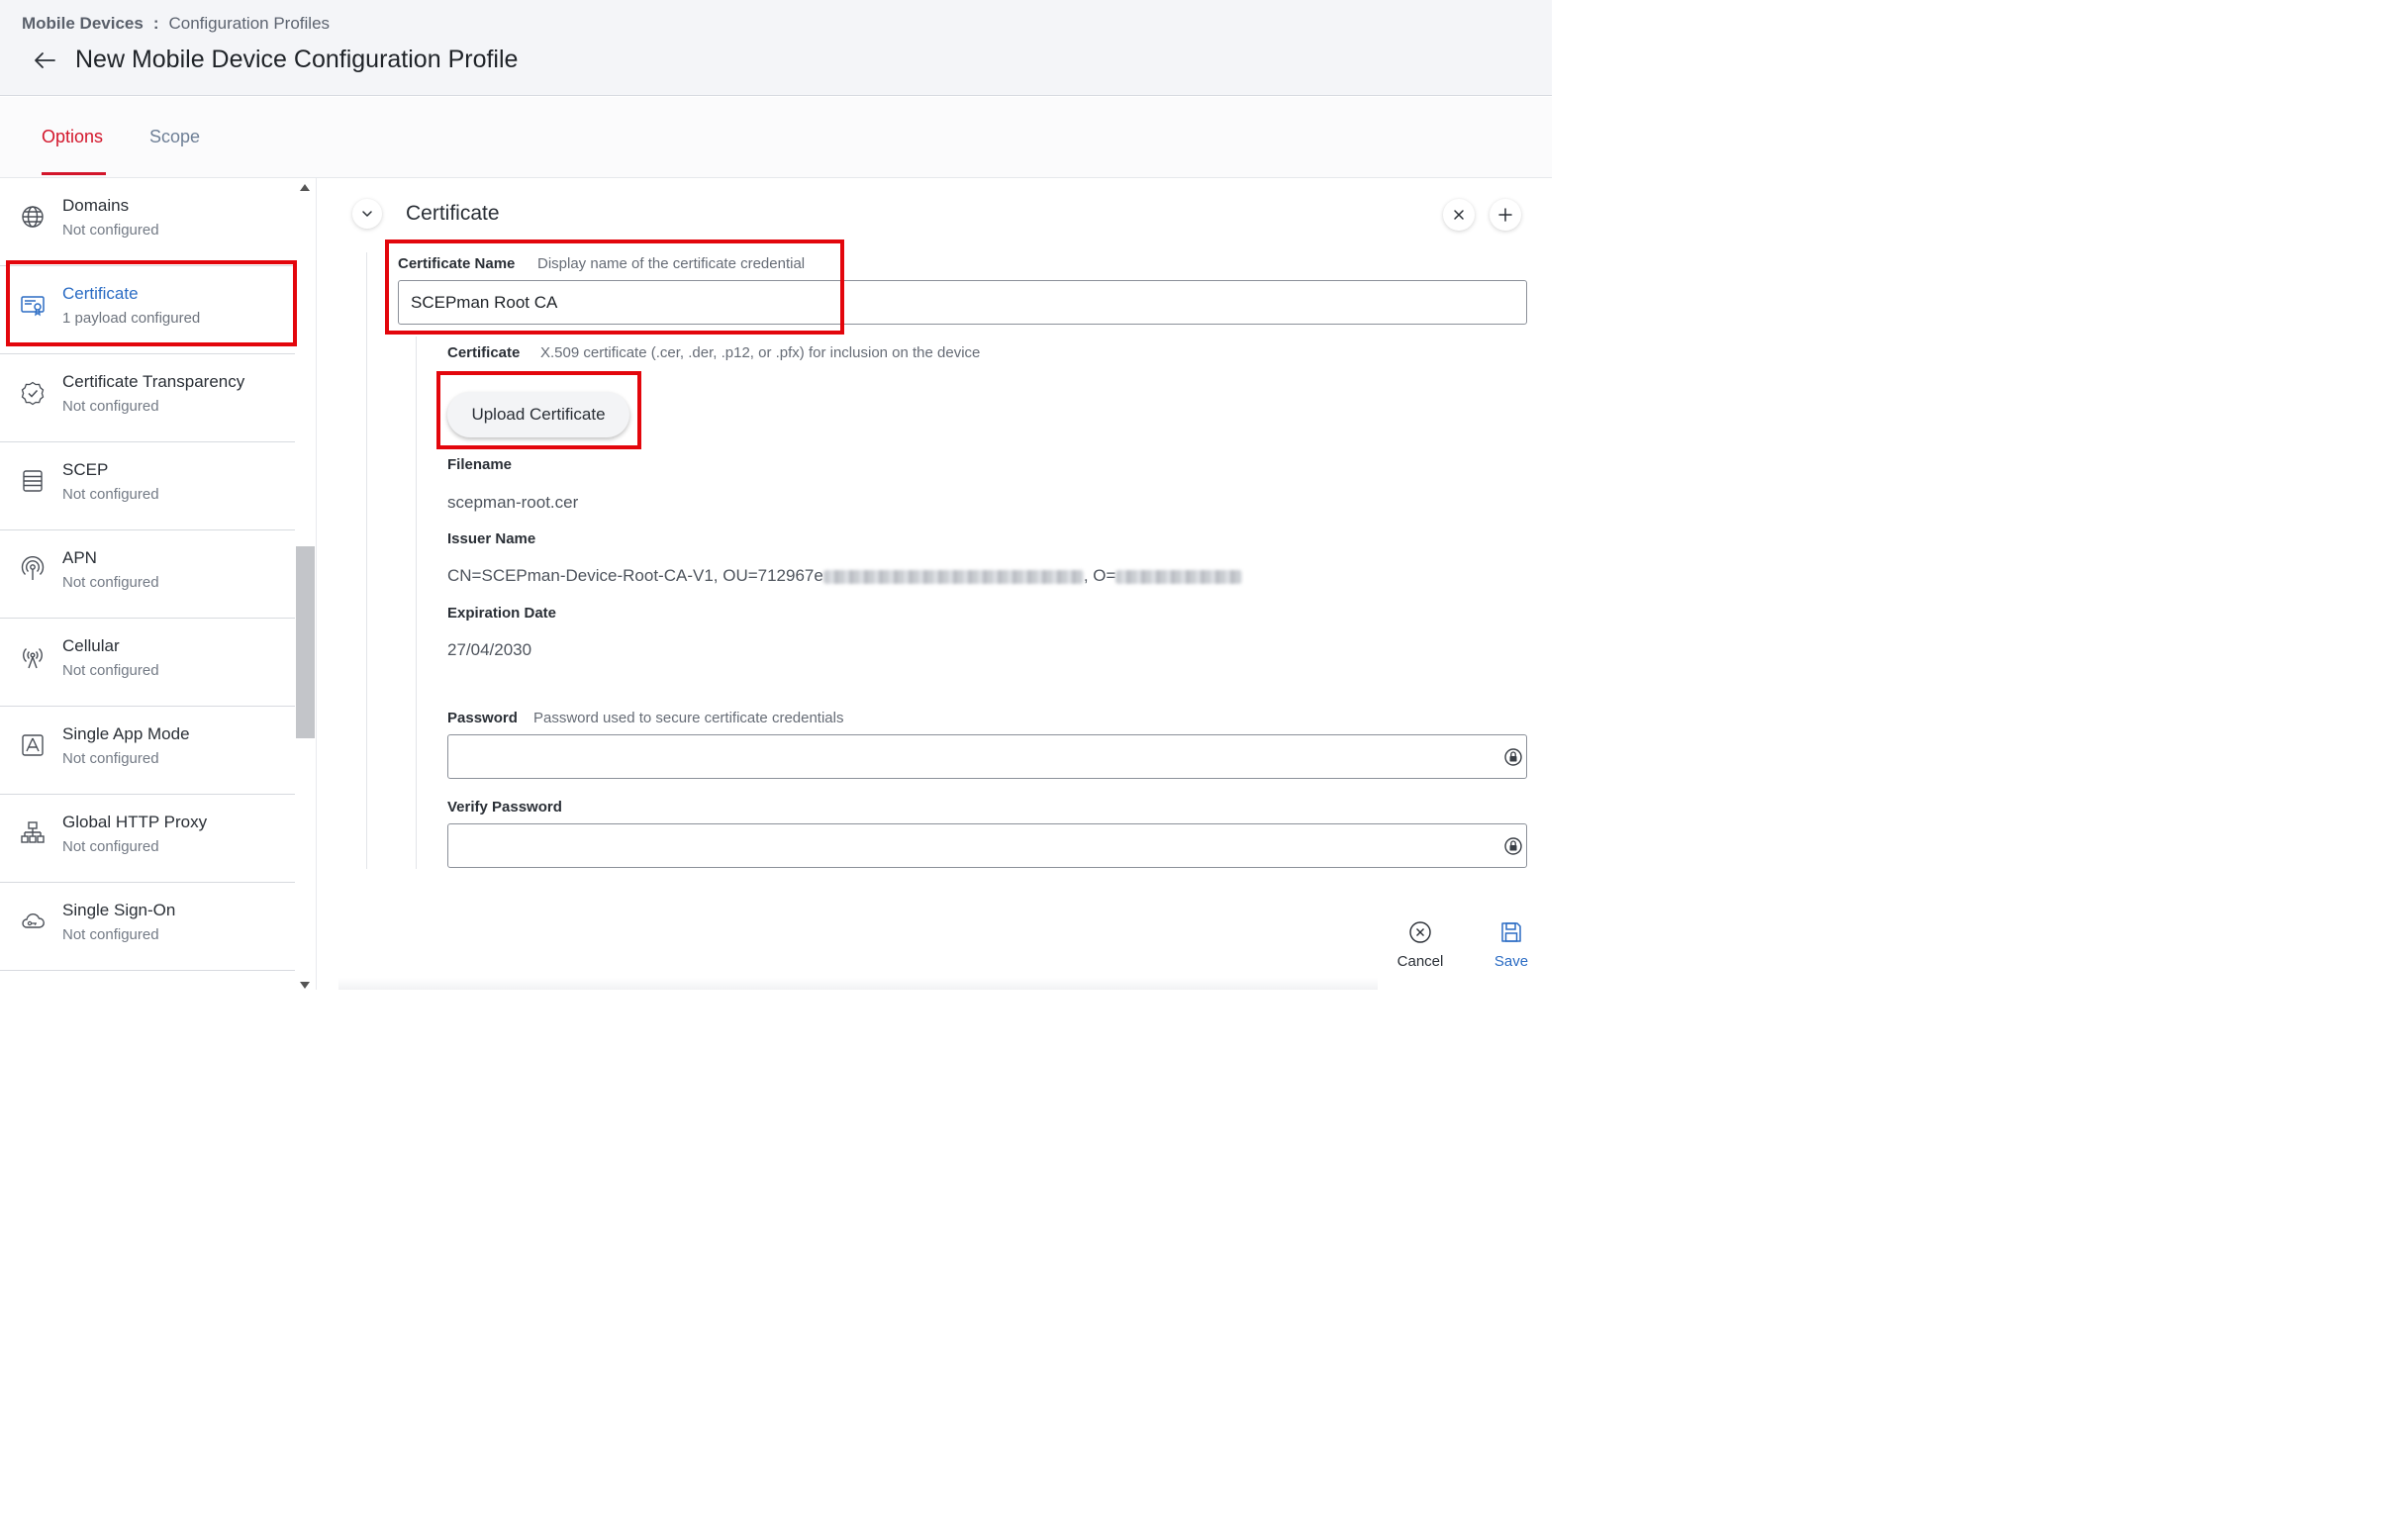 Image resolution: width=2408 pixels, height=1535 pixels. Describe the element at coordinates (457, 263) in the screenshot. I see `certificate-name-label: Certificate Name` at that location.